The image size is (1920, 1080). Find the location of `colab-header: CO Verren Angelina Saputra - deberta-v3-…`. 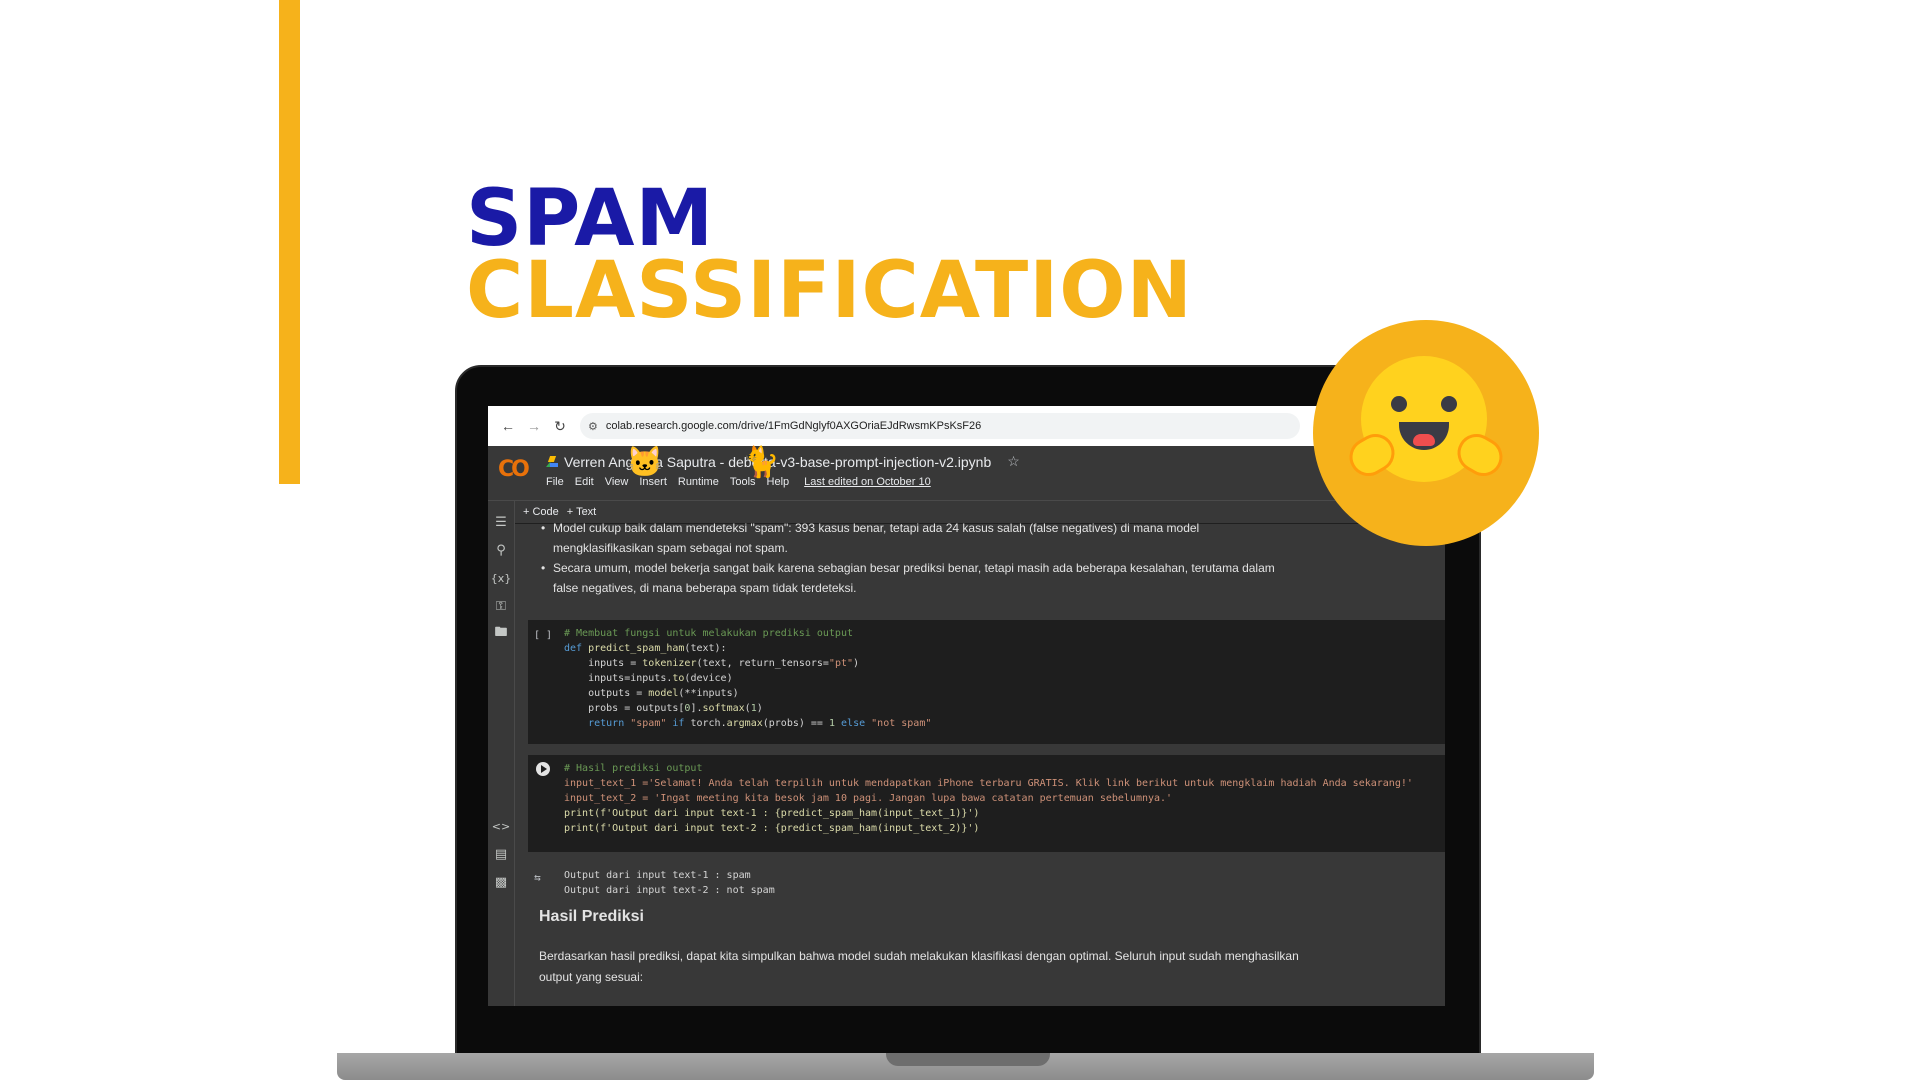

colab-header: CO Verren Angelina Saputra - deberta-v3-… is located at coordinates (966, 473).